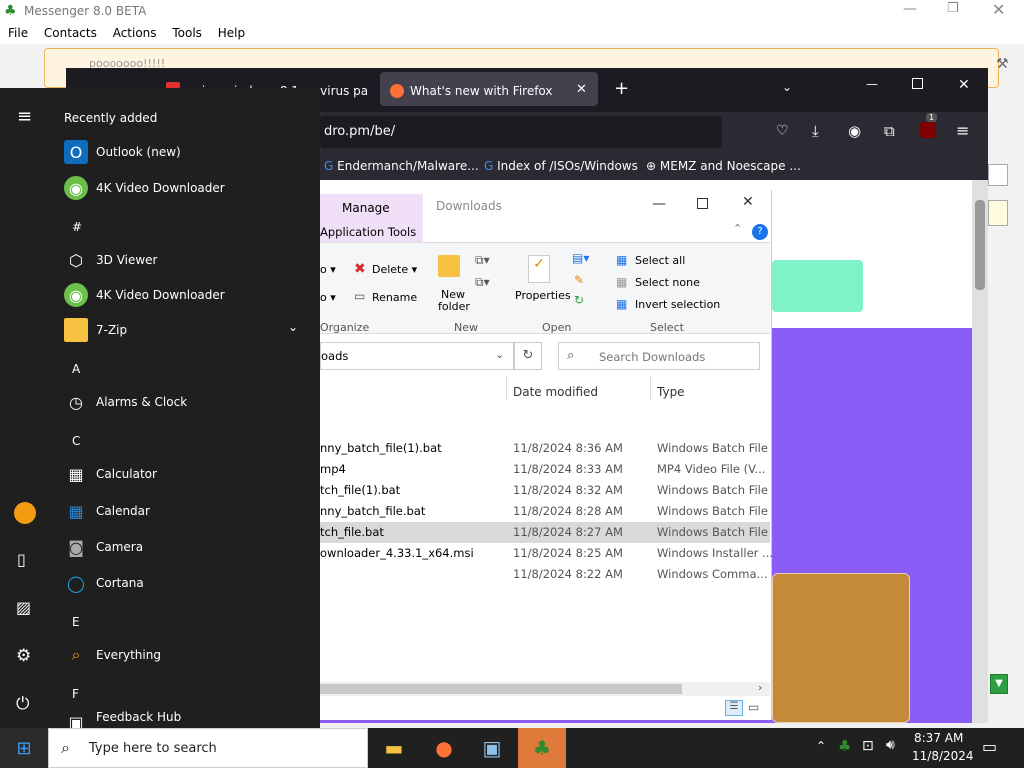  Describe the element at coordinates (104, 583) in the screenshot. I see `start-app-cortana: ◯ Cortana` at that location.